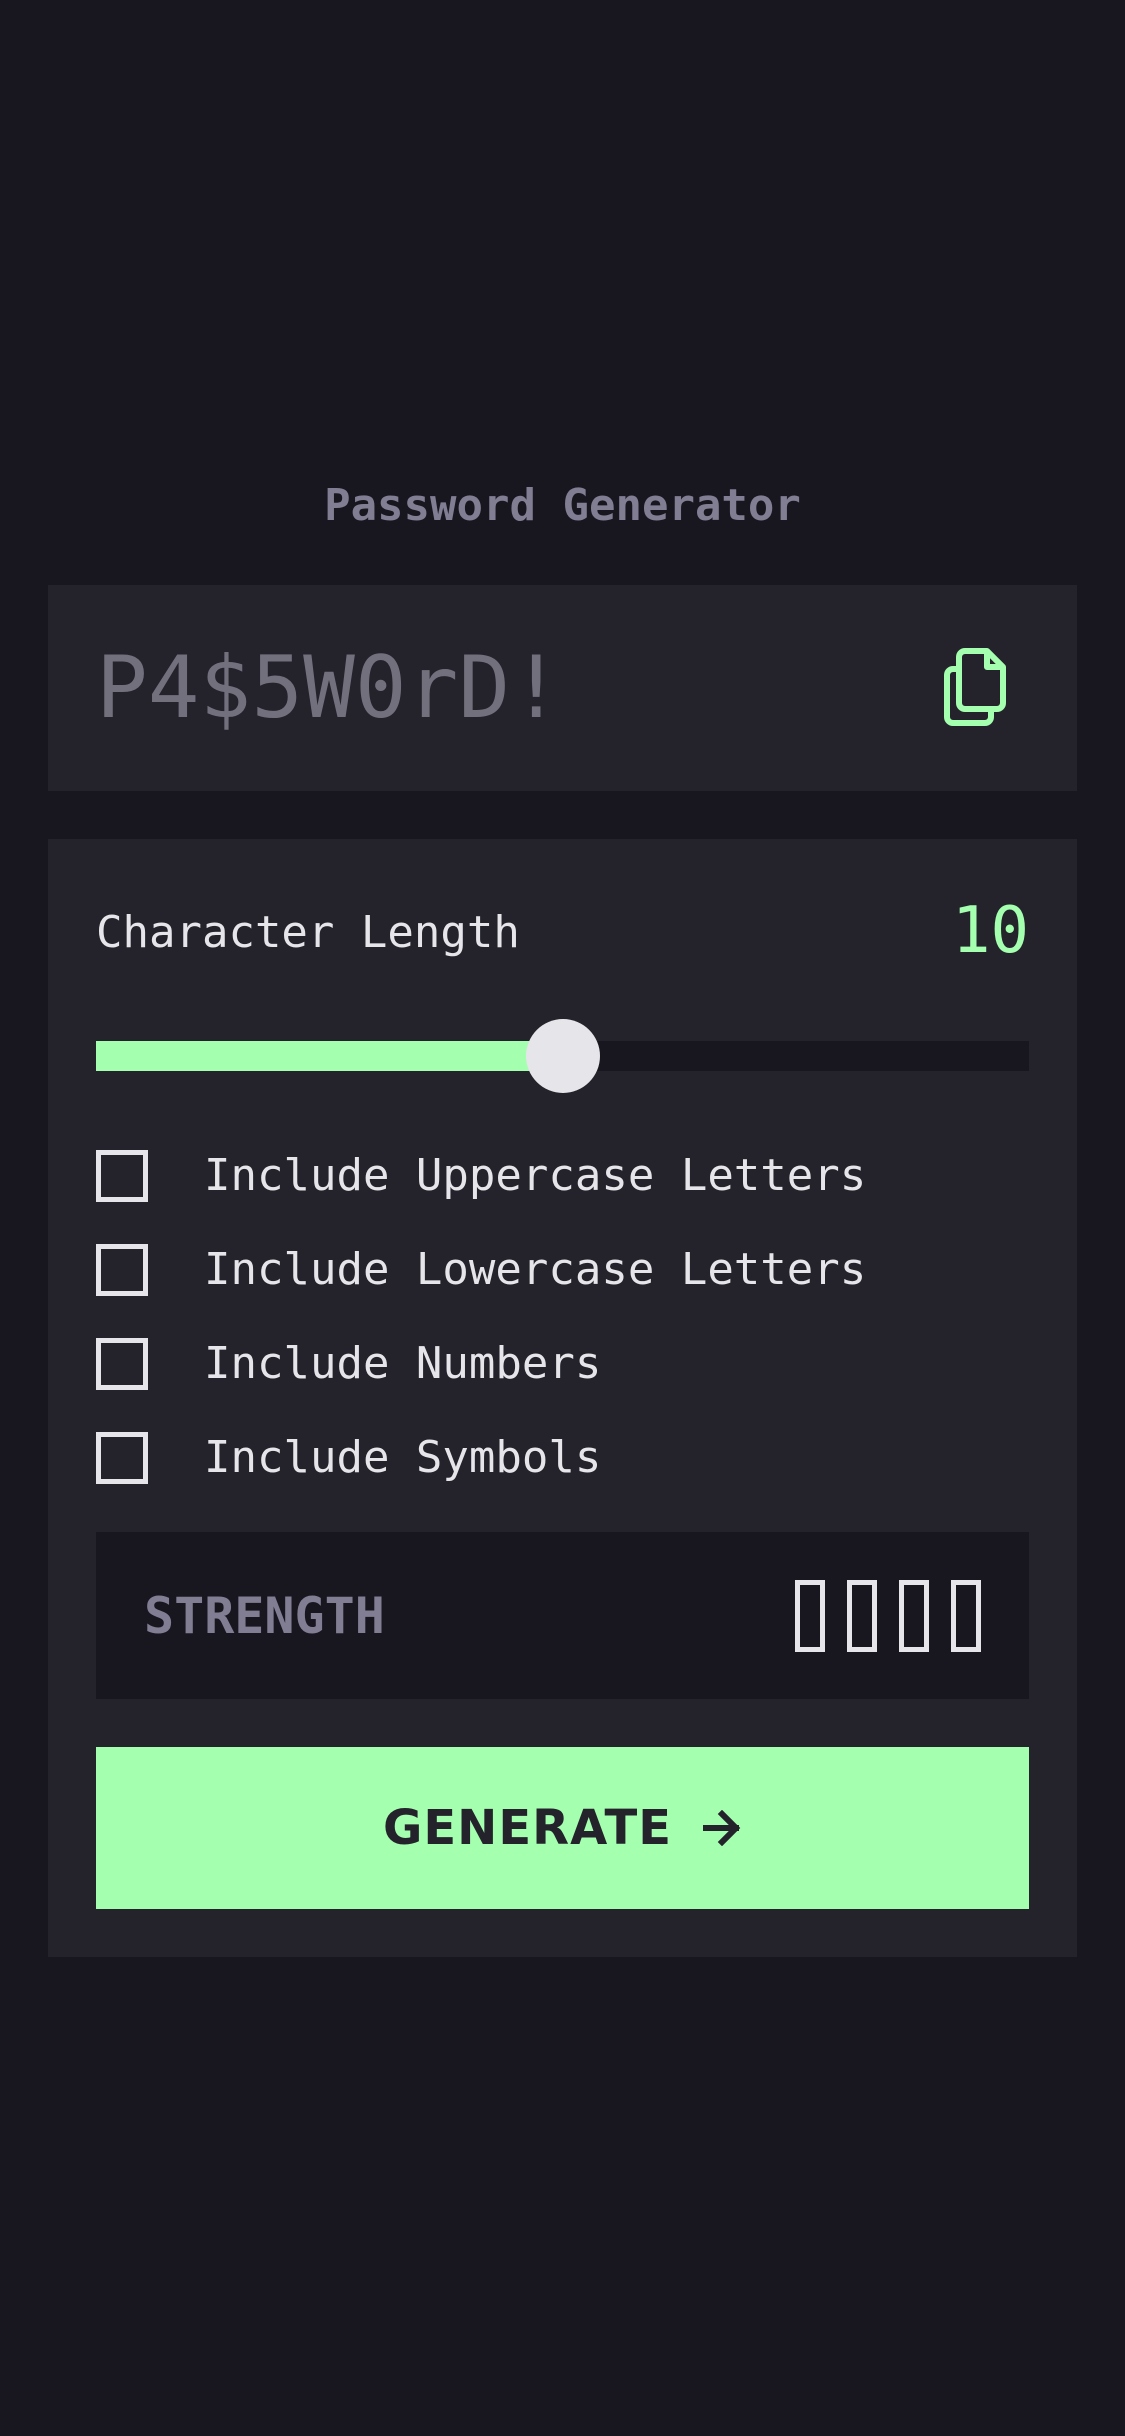 Image resolution: width=1125 pixels, height=2436 pixels. I want to click on slider-fill, so click(329, 1056).